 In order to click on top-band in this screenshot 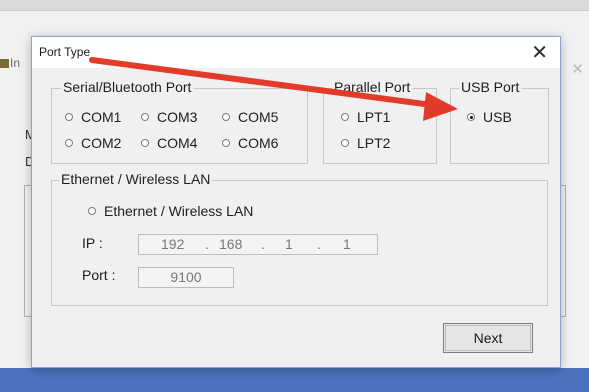, I will do `click(294, 5)`.